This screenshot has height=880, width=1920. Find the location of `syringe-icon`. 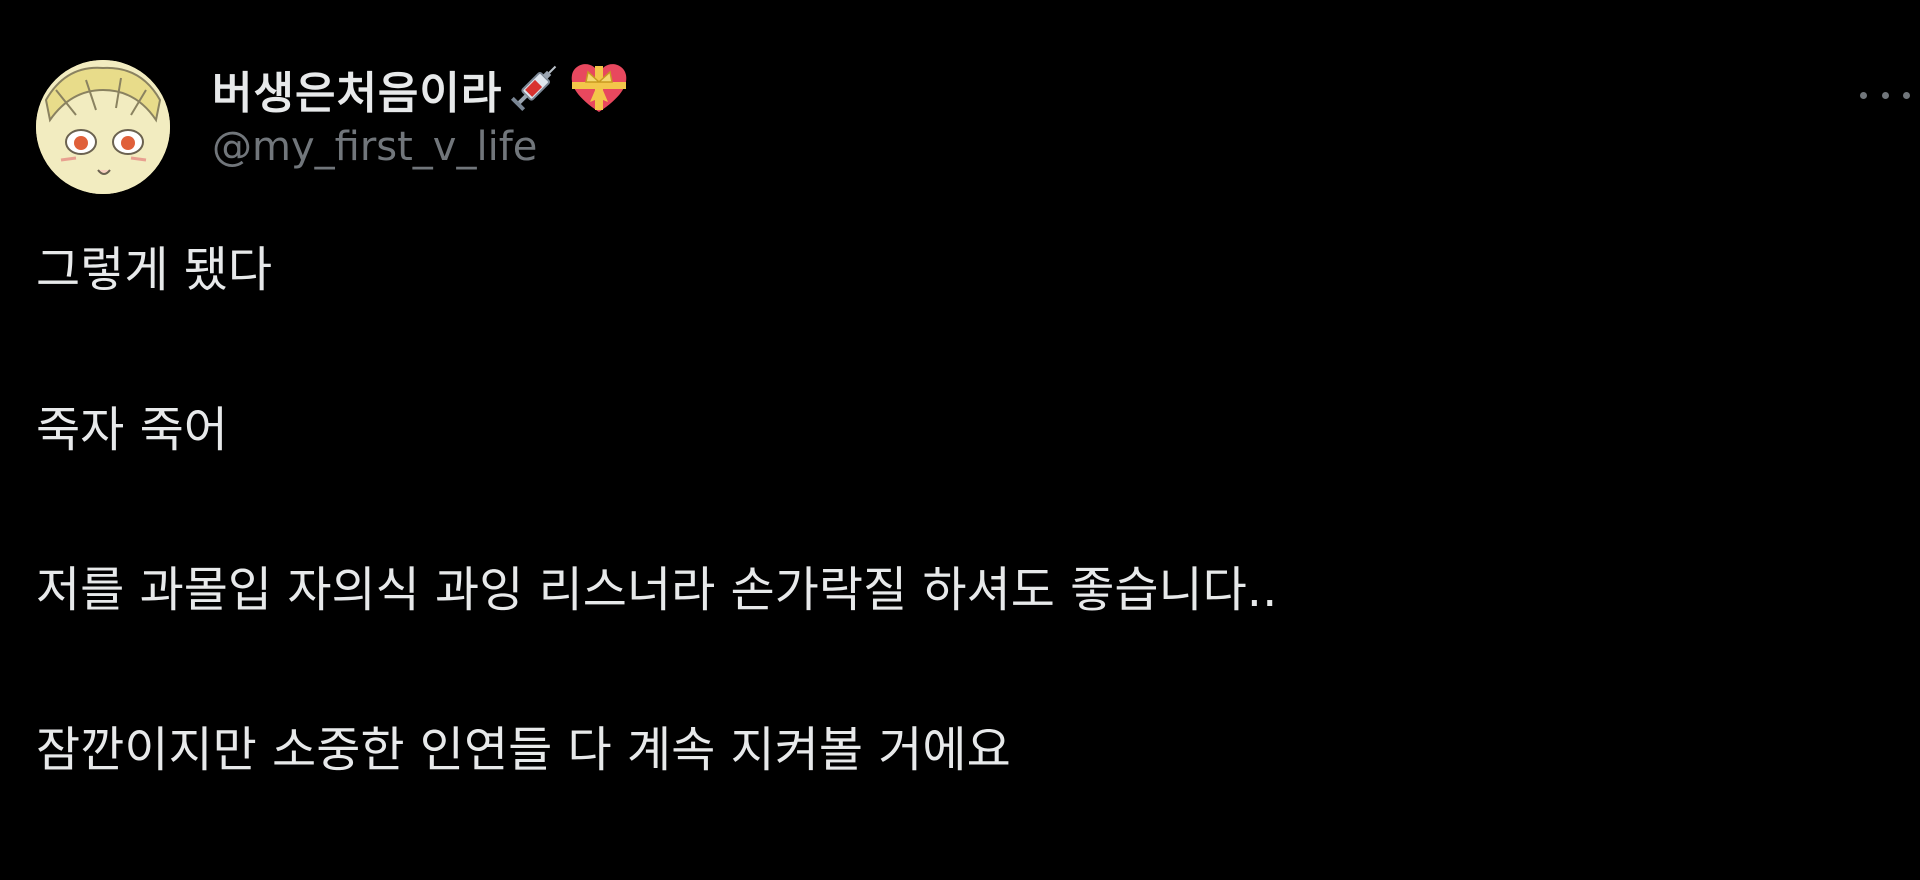

syringe-icon is located at coordinates (535, 89).